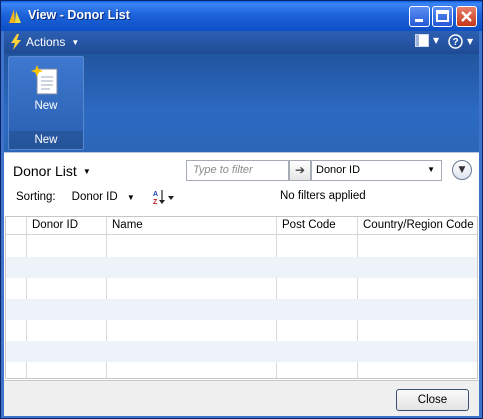  I want to click on apply-filter-button: ➔, so click(300, 170).